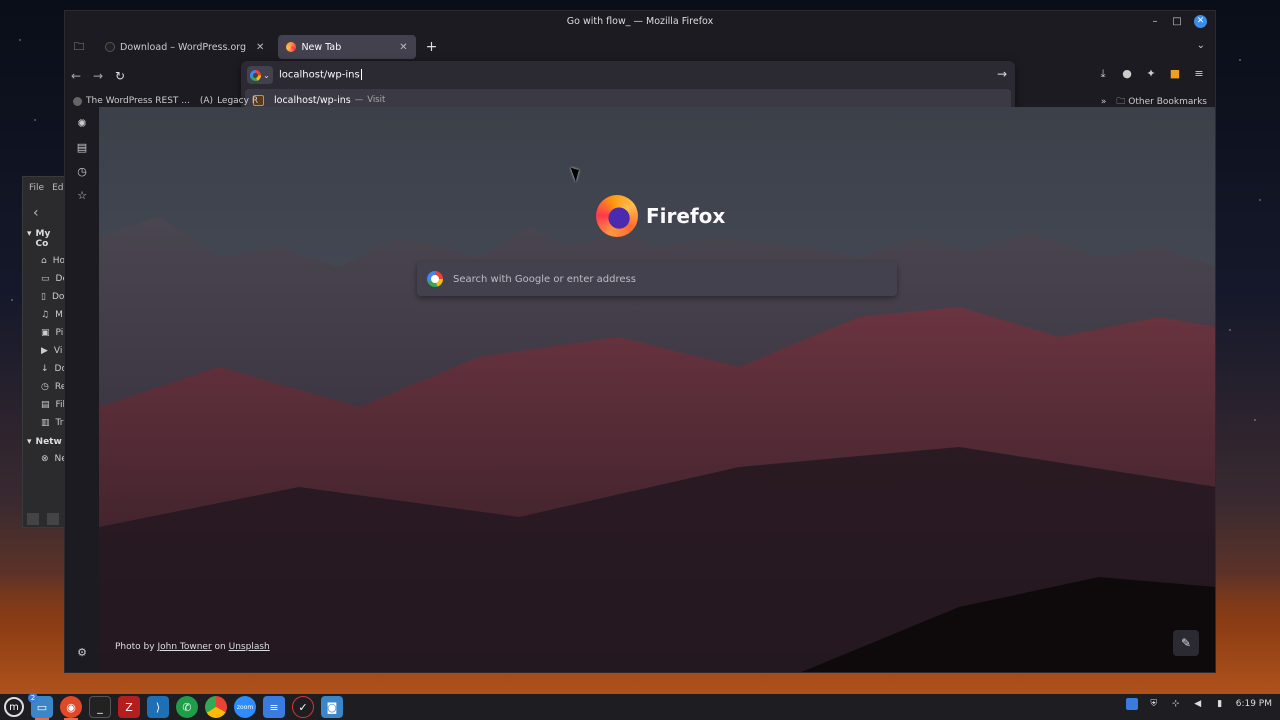  Describe the element at coordinates (71, 708) in the screenshot. I see `firefox-app-icon: ◉` at that location.